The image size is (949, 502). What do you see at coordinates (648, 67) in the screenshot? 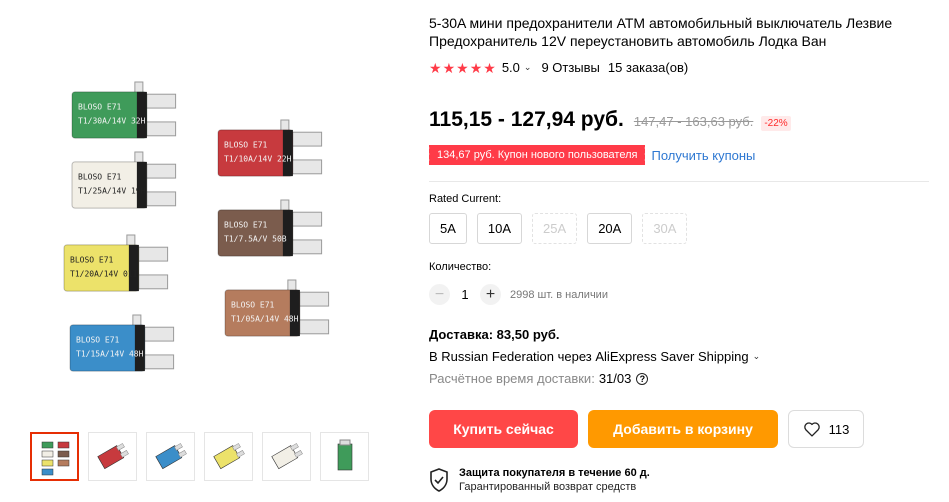
I see `orders-count: 15 заказа(ов)` at bounding box center [648, 67].